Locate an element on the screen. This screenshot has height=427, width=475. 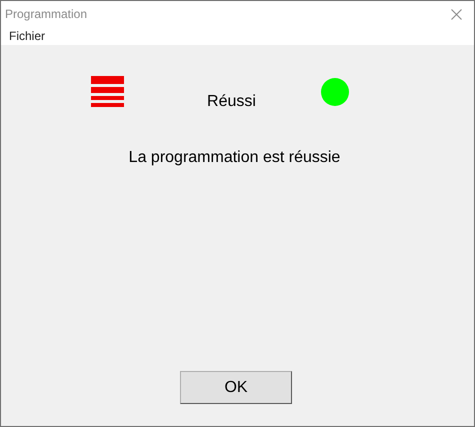
stripes-icon is located at coordinates (107, 91).